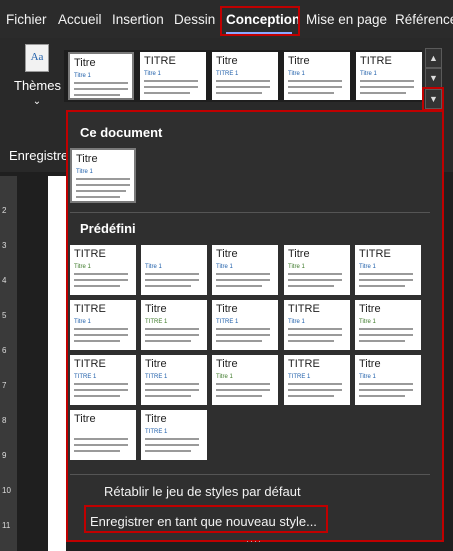 This screenshot has height=551, width=453. Describe the element at coordinates (121, 132) in the screenshot. I see `section-this-document: Ce document` at that location.